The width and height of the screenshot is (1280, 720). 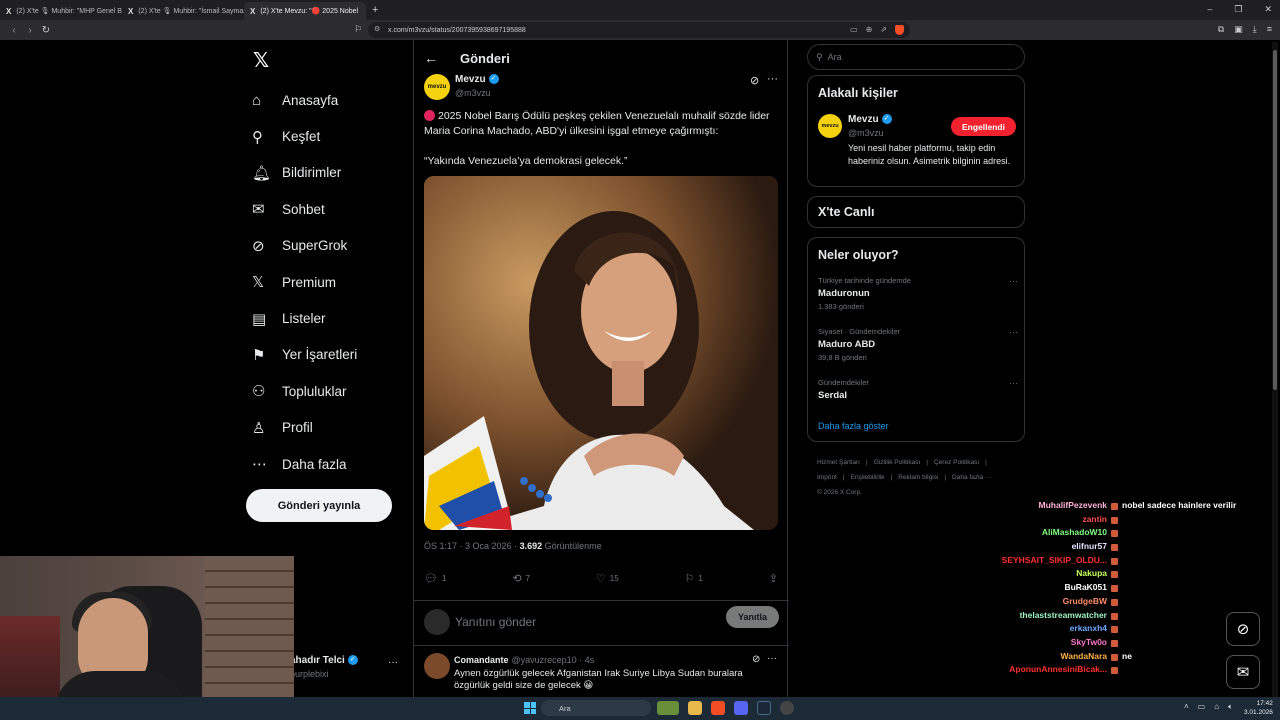 What do you see at coordinates (1243, 672) in the screenshot?
I see `mail-icon: ✉` at bounding box center [1243, 672].